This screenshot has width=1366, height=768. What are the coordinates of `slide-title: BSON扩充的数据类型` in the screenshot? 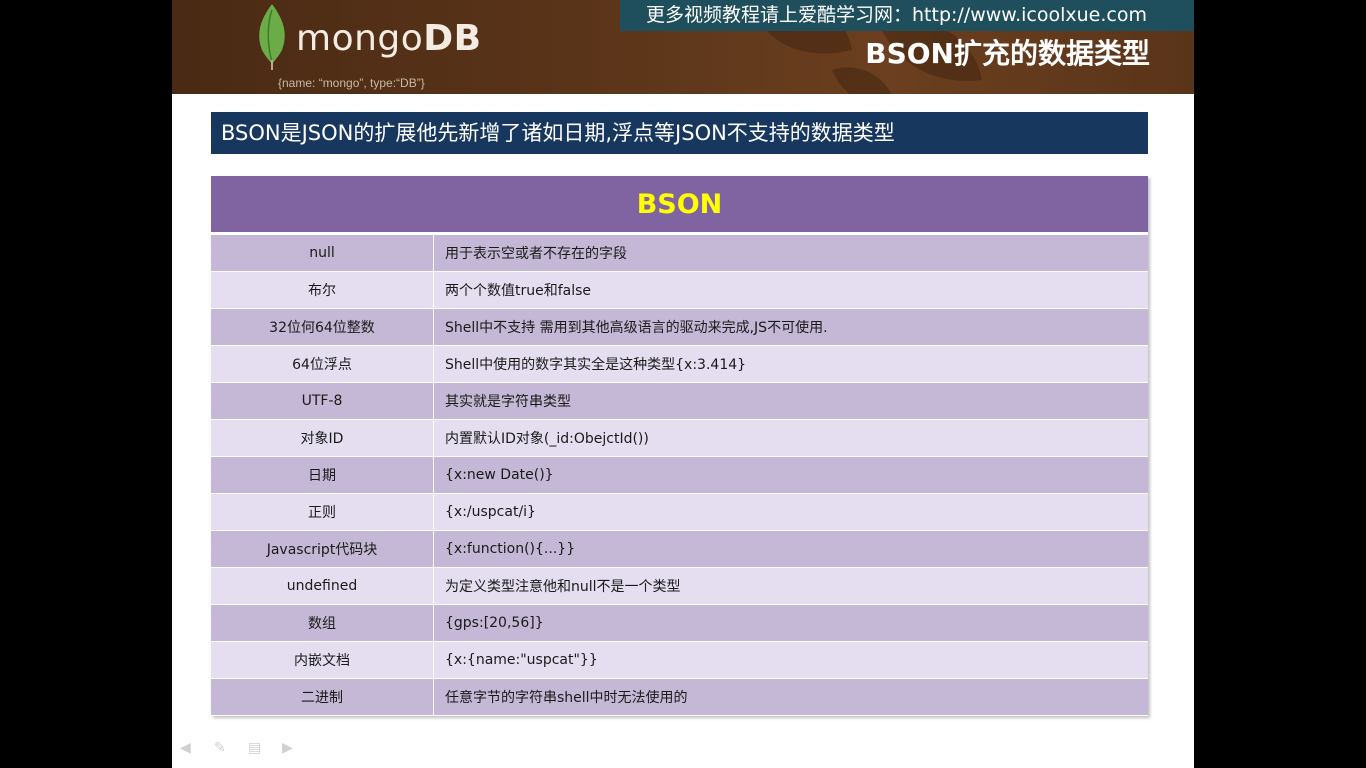 It's located at (1007, 53).